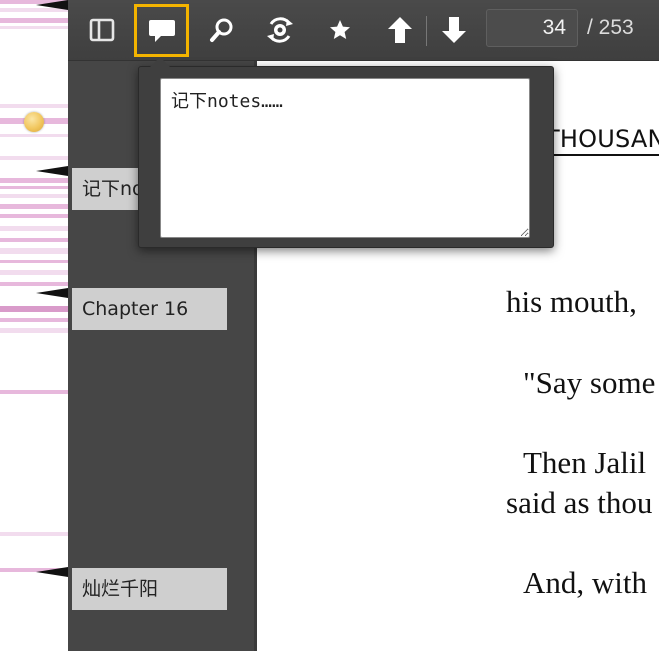 The width and height of the screenshot is (659, 651). Describe the element at coordinates (589, 382) in the screenshot. I see `text-line: "Say some` at that location.